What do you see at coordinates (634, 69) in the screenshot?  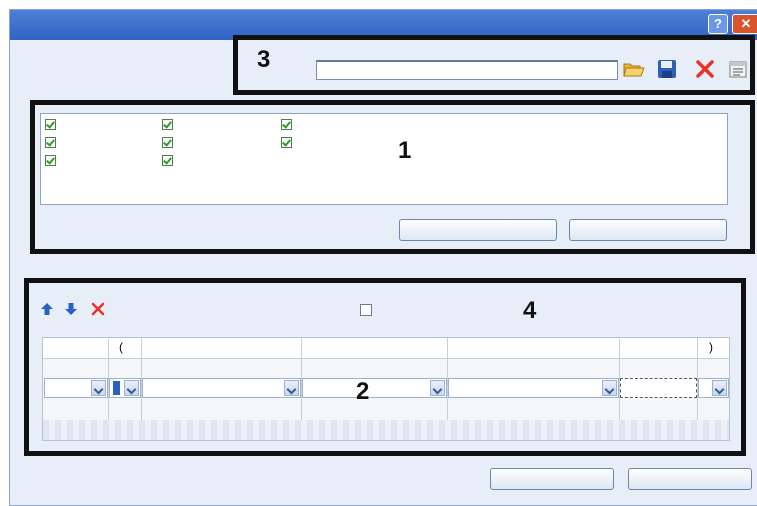 I see `open-folder-icon` at bounding box center [634, 69].